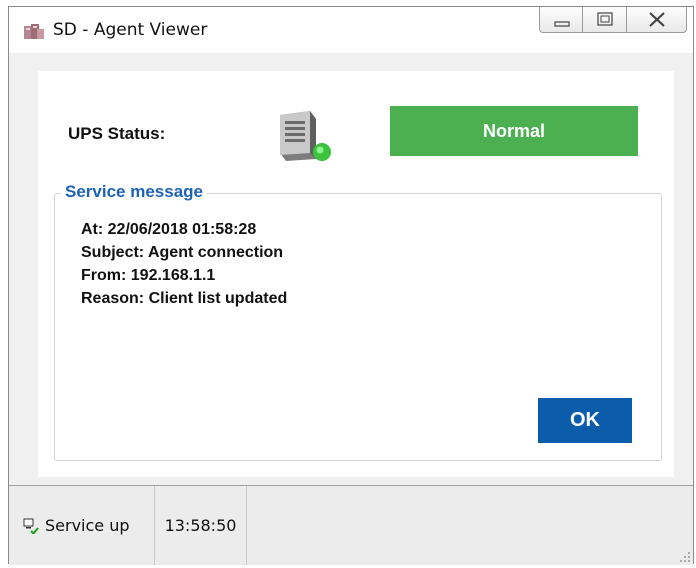 Image resolution: width=696 pixels, height=568 pixels. I want to click on server-icon, so click(305, 136).